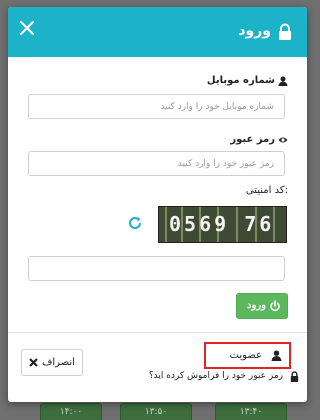  What do you see at coordinates (71, 411) in the screenshot?
I see `time-slot-button: ۱۴:۰۰` at bounding box center [71, 411].